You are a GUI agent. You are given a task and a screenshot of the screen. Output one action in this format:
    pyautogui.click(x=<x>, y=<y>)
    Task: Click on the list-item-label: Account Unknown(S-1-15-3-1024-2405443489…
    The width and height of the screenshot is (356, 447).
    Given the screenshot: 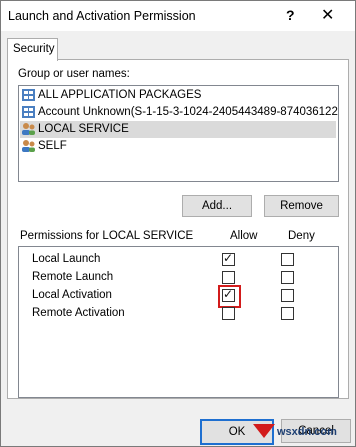 What is the action you would take?
    pyautogui.click(x=188, y=112)
    